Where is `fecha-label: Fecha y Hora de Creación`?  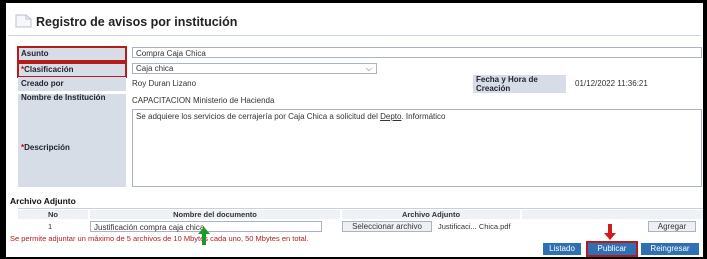
fecha-label: Fecha y Hora de Creación is located at coordinates (519, 84).